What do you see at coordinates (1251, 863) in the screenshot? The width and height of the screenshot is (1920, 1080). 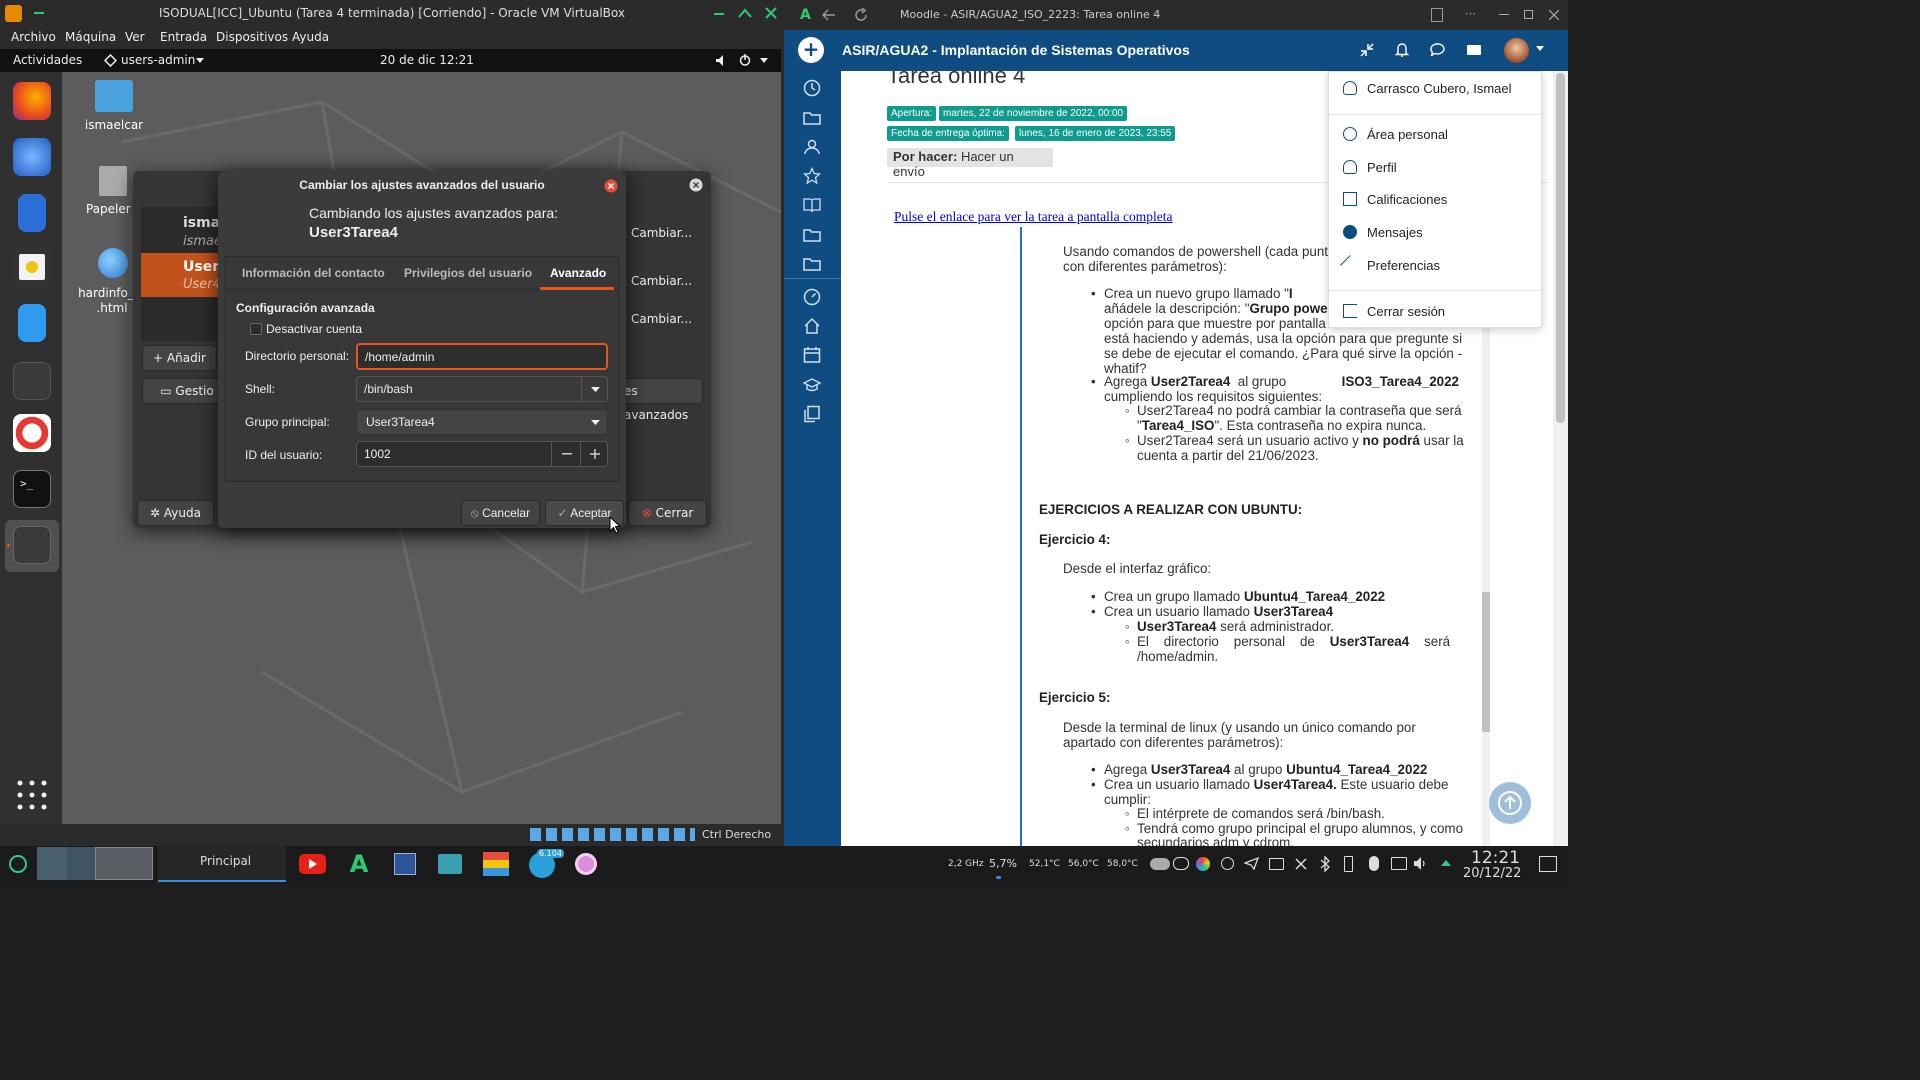 I see `send-icon` at bounding box center [1251, 863].